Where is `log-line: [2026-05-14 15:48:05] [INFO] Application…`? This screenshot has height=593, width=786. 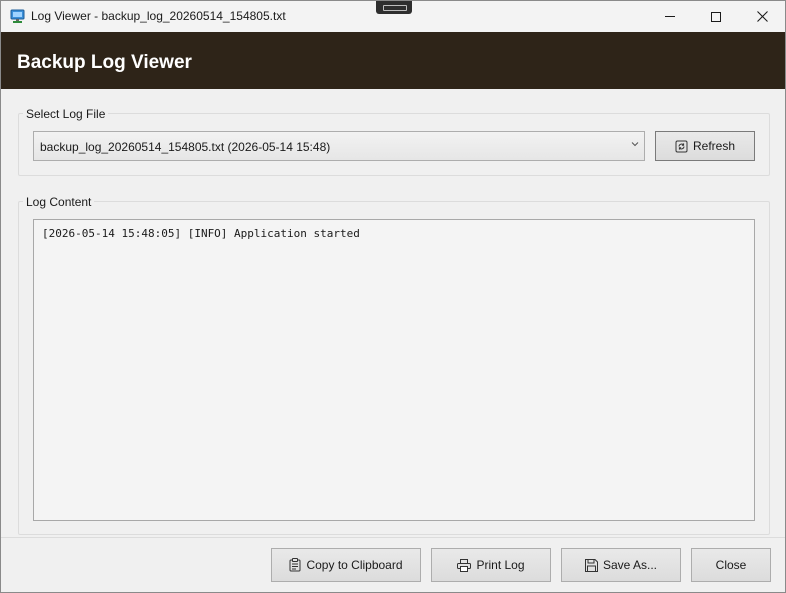
log-line: [2026-05-14 15:48:05] [INFO] Application… is located at coordinates (201, 233).